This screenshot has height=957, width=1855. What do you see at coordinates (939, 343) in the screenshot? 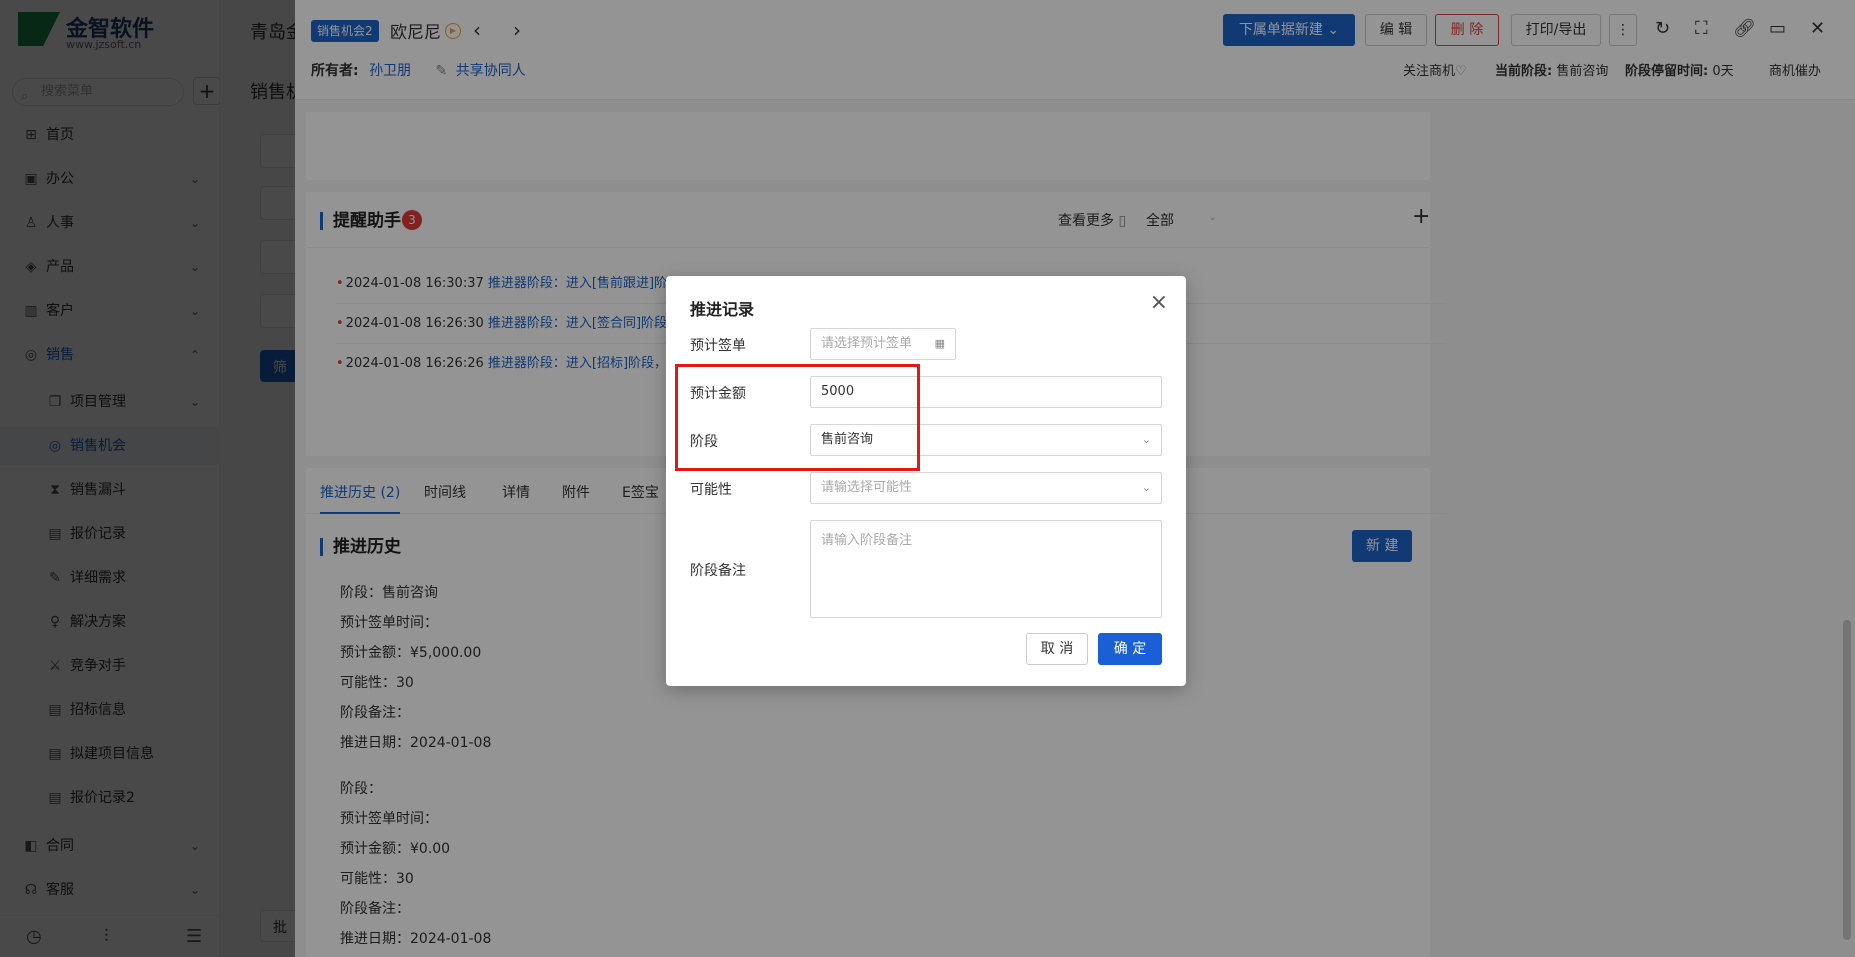
I see `calendar-icon: ▦` at bounding box center [939, 343].